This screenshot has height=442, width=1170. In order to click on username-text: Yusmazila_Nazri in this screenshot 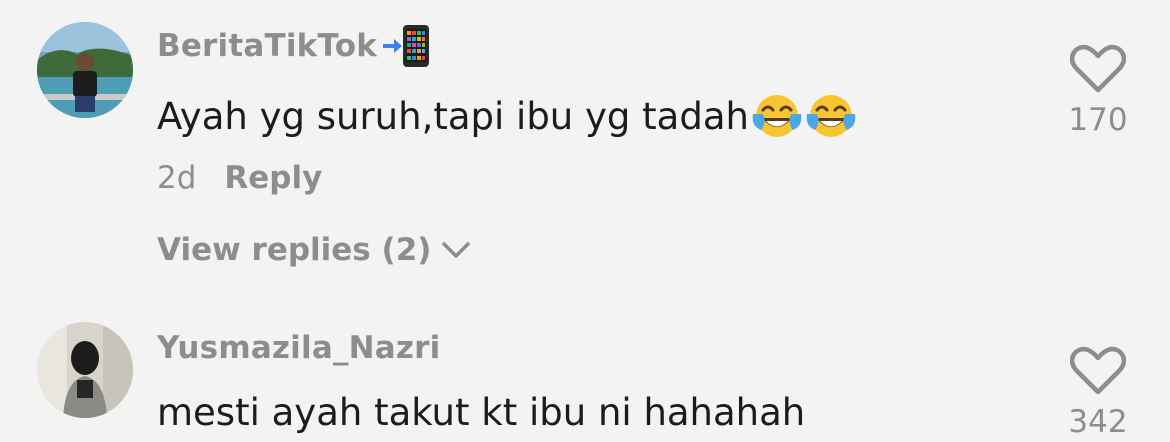, I will do `click(299, 348)`.